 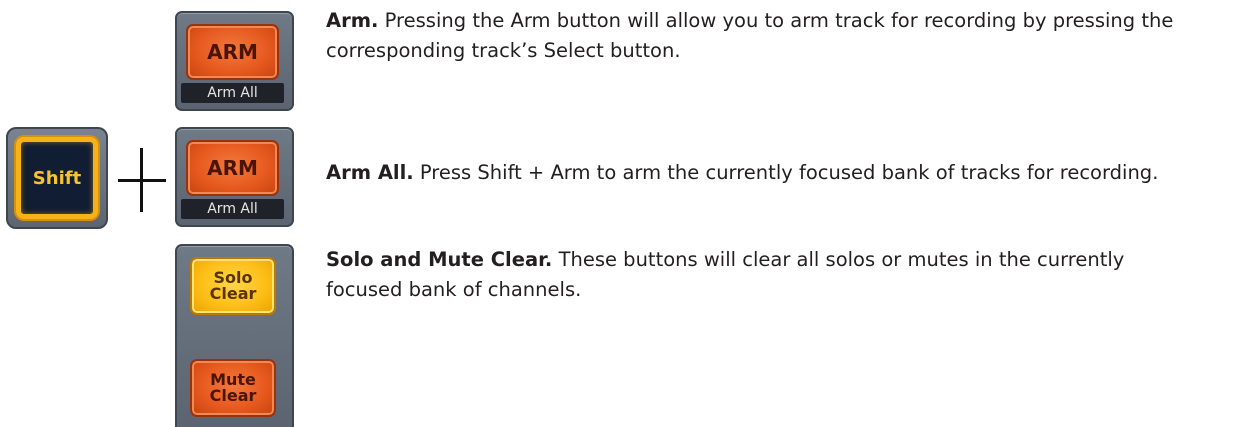 I want to click on mute-clear-line2: Clear, so click(x=233, y=395).